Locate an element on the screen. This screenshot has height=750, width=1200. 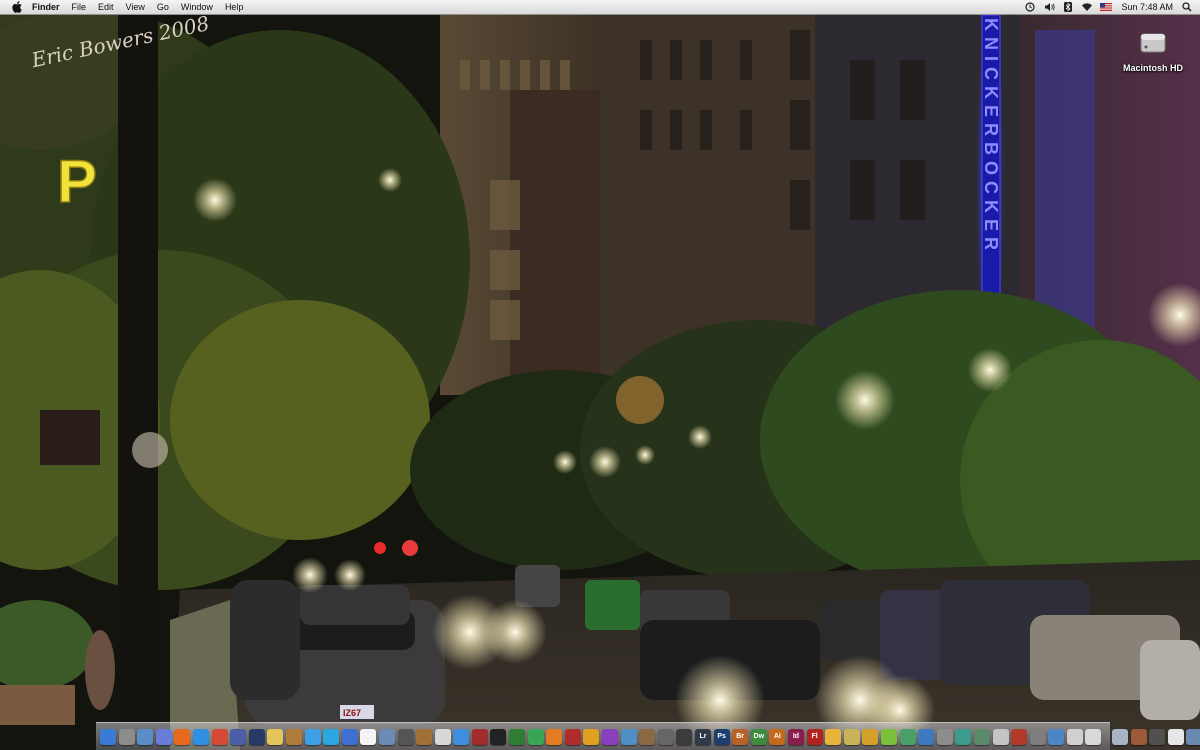
hard-drive-icon is located at coordinates (1153, 43).